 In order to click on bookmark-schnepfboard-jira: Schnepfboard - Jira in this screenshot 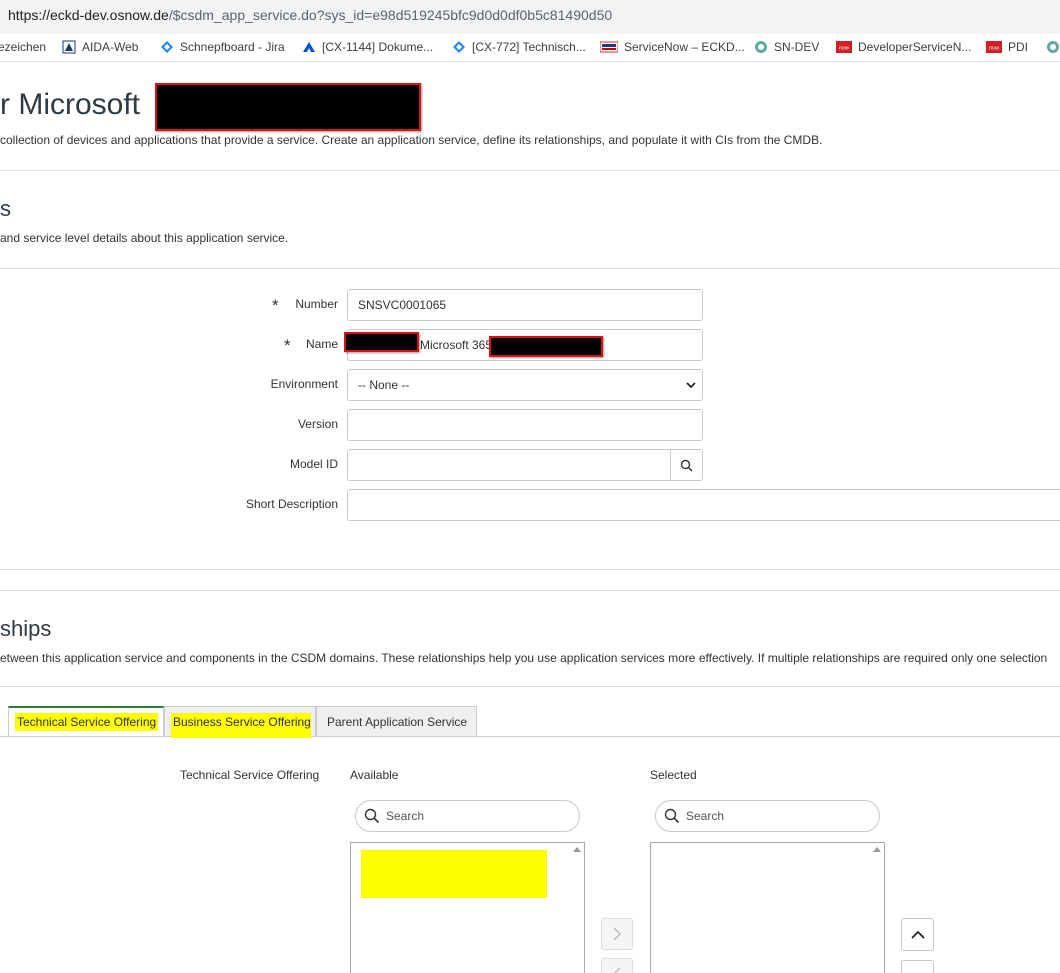, I will do `click(222, 47)`.